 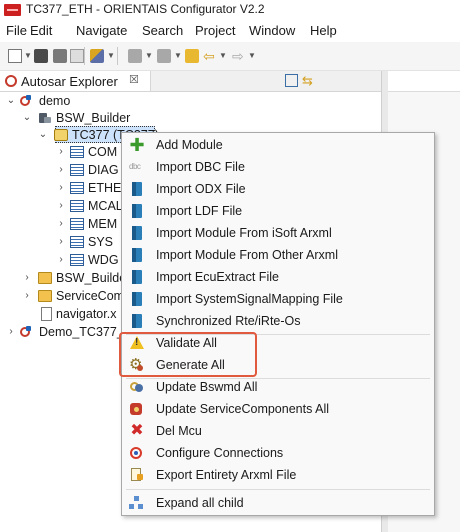 What do you see at coordinates (41, 30) in the screenshot?
I see `menu-edit: Edit` at bounding box center [41, 30].